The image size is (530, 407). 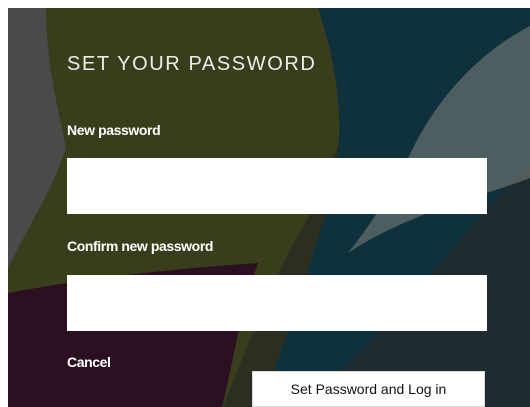 I want to click on set-password-login-button: Set Password and Log in, so click(x=368, y=389).